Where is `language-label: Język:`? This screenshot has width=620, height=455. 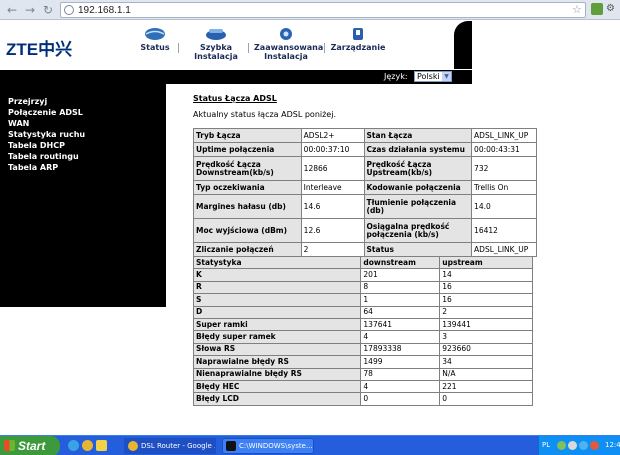
language-label: Język: is located at coordinates (396, 76).